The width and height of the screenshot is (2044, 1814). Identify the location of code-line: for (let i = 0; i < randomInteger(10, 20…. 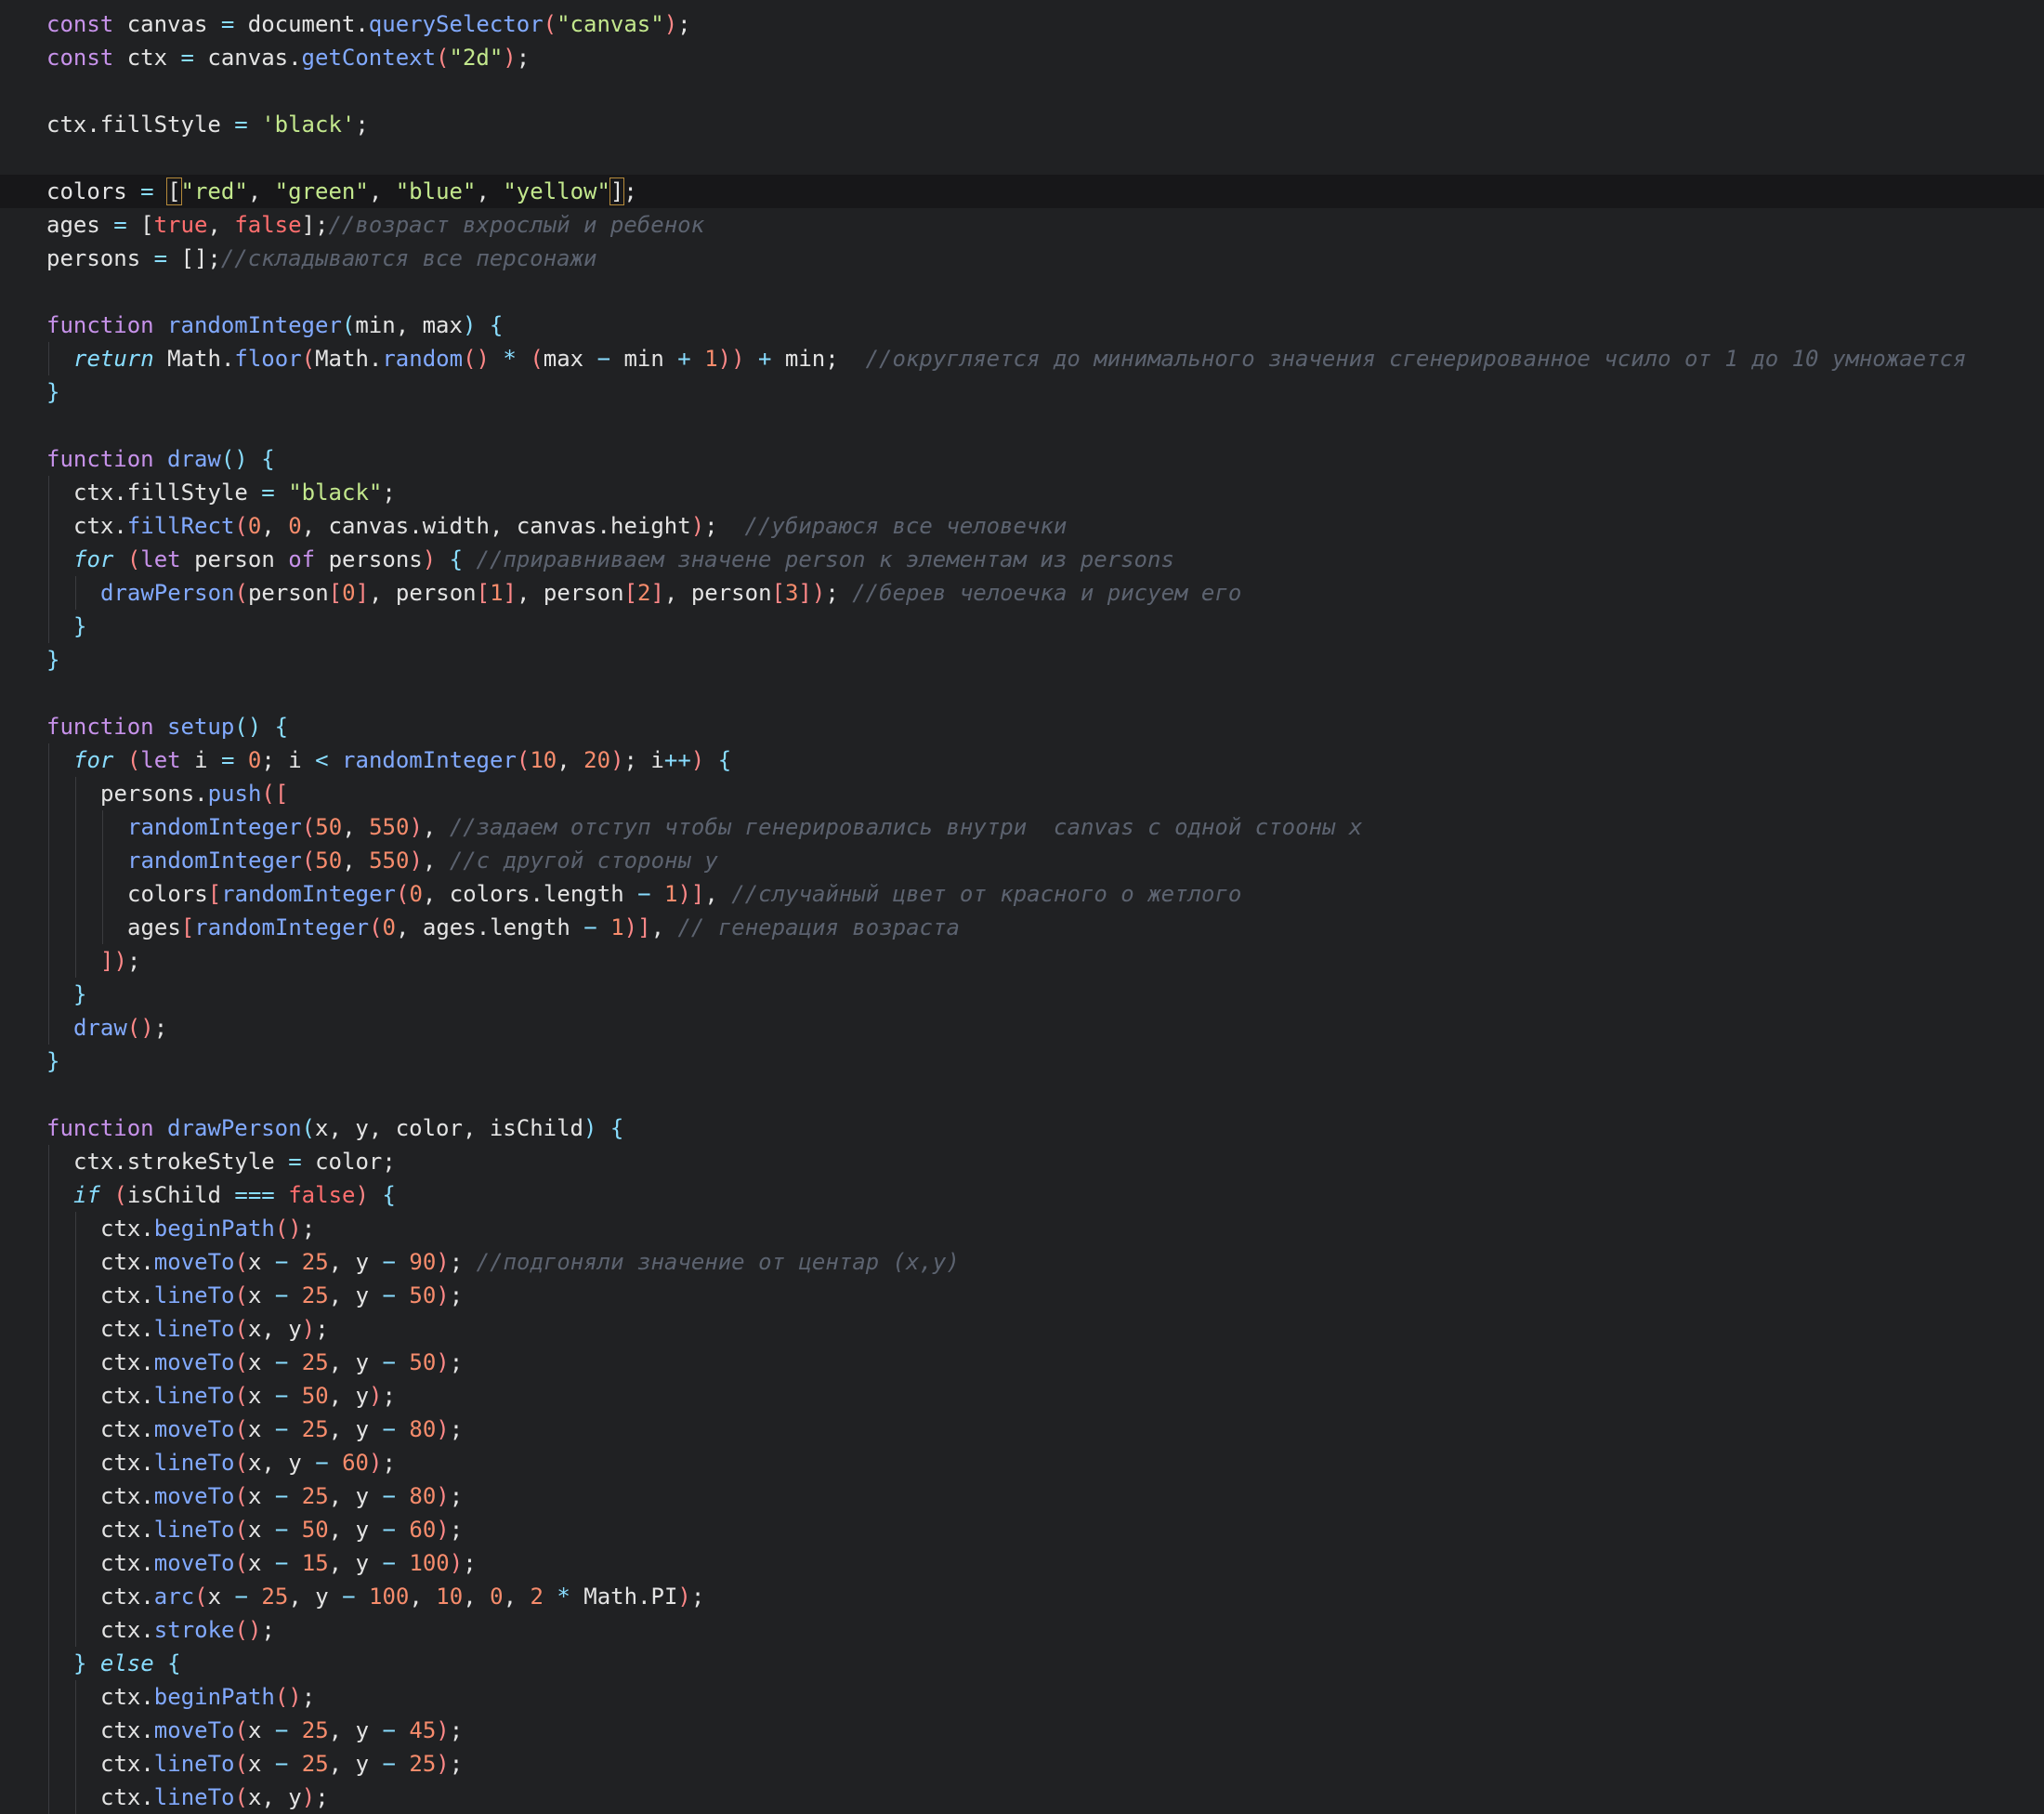
(1022, 760).